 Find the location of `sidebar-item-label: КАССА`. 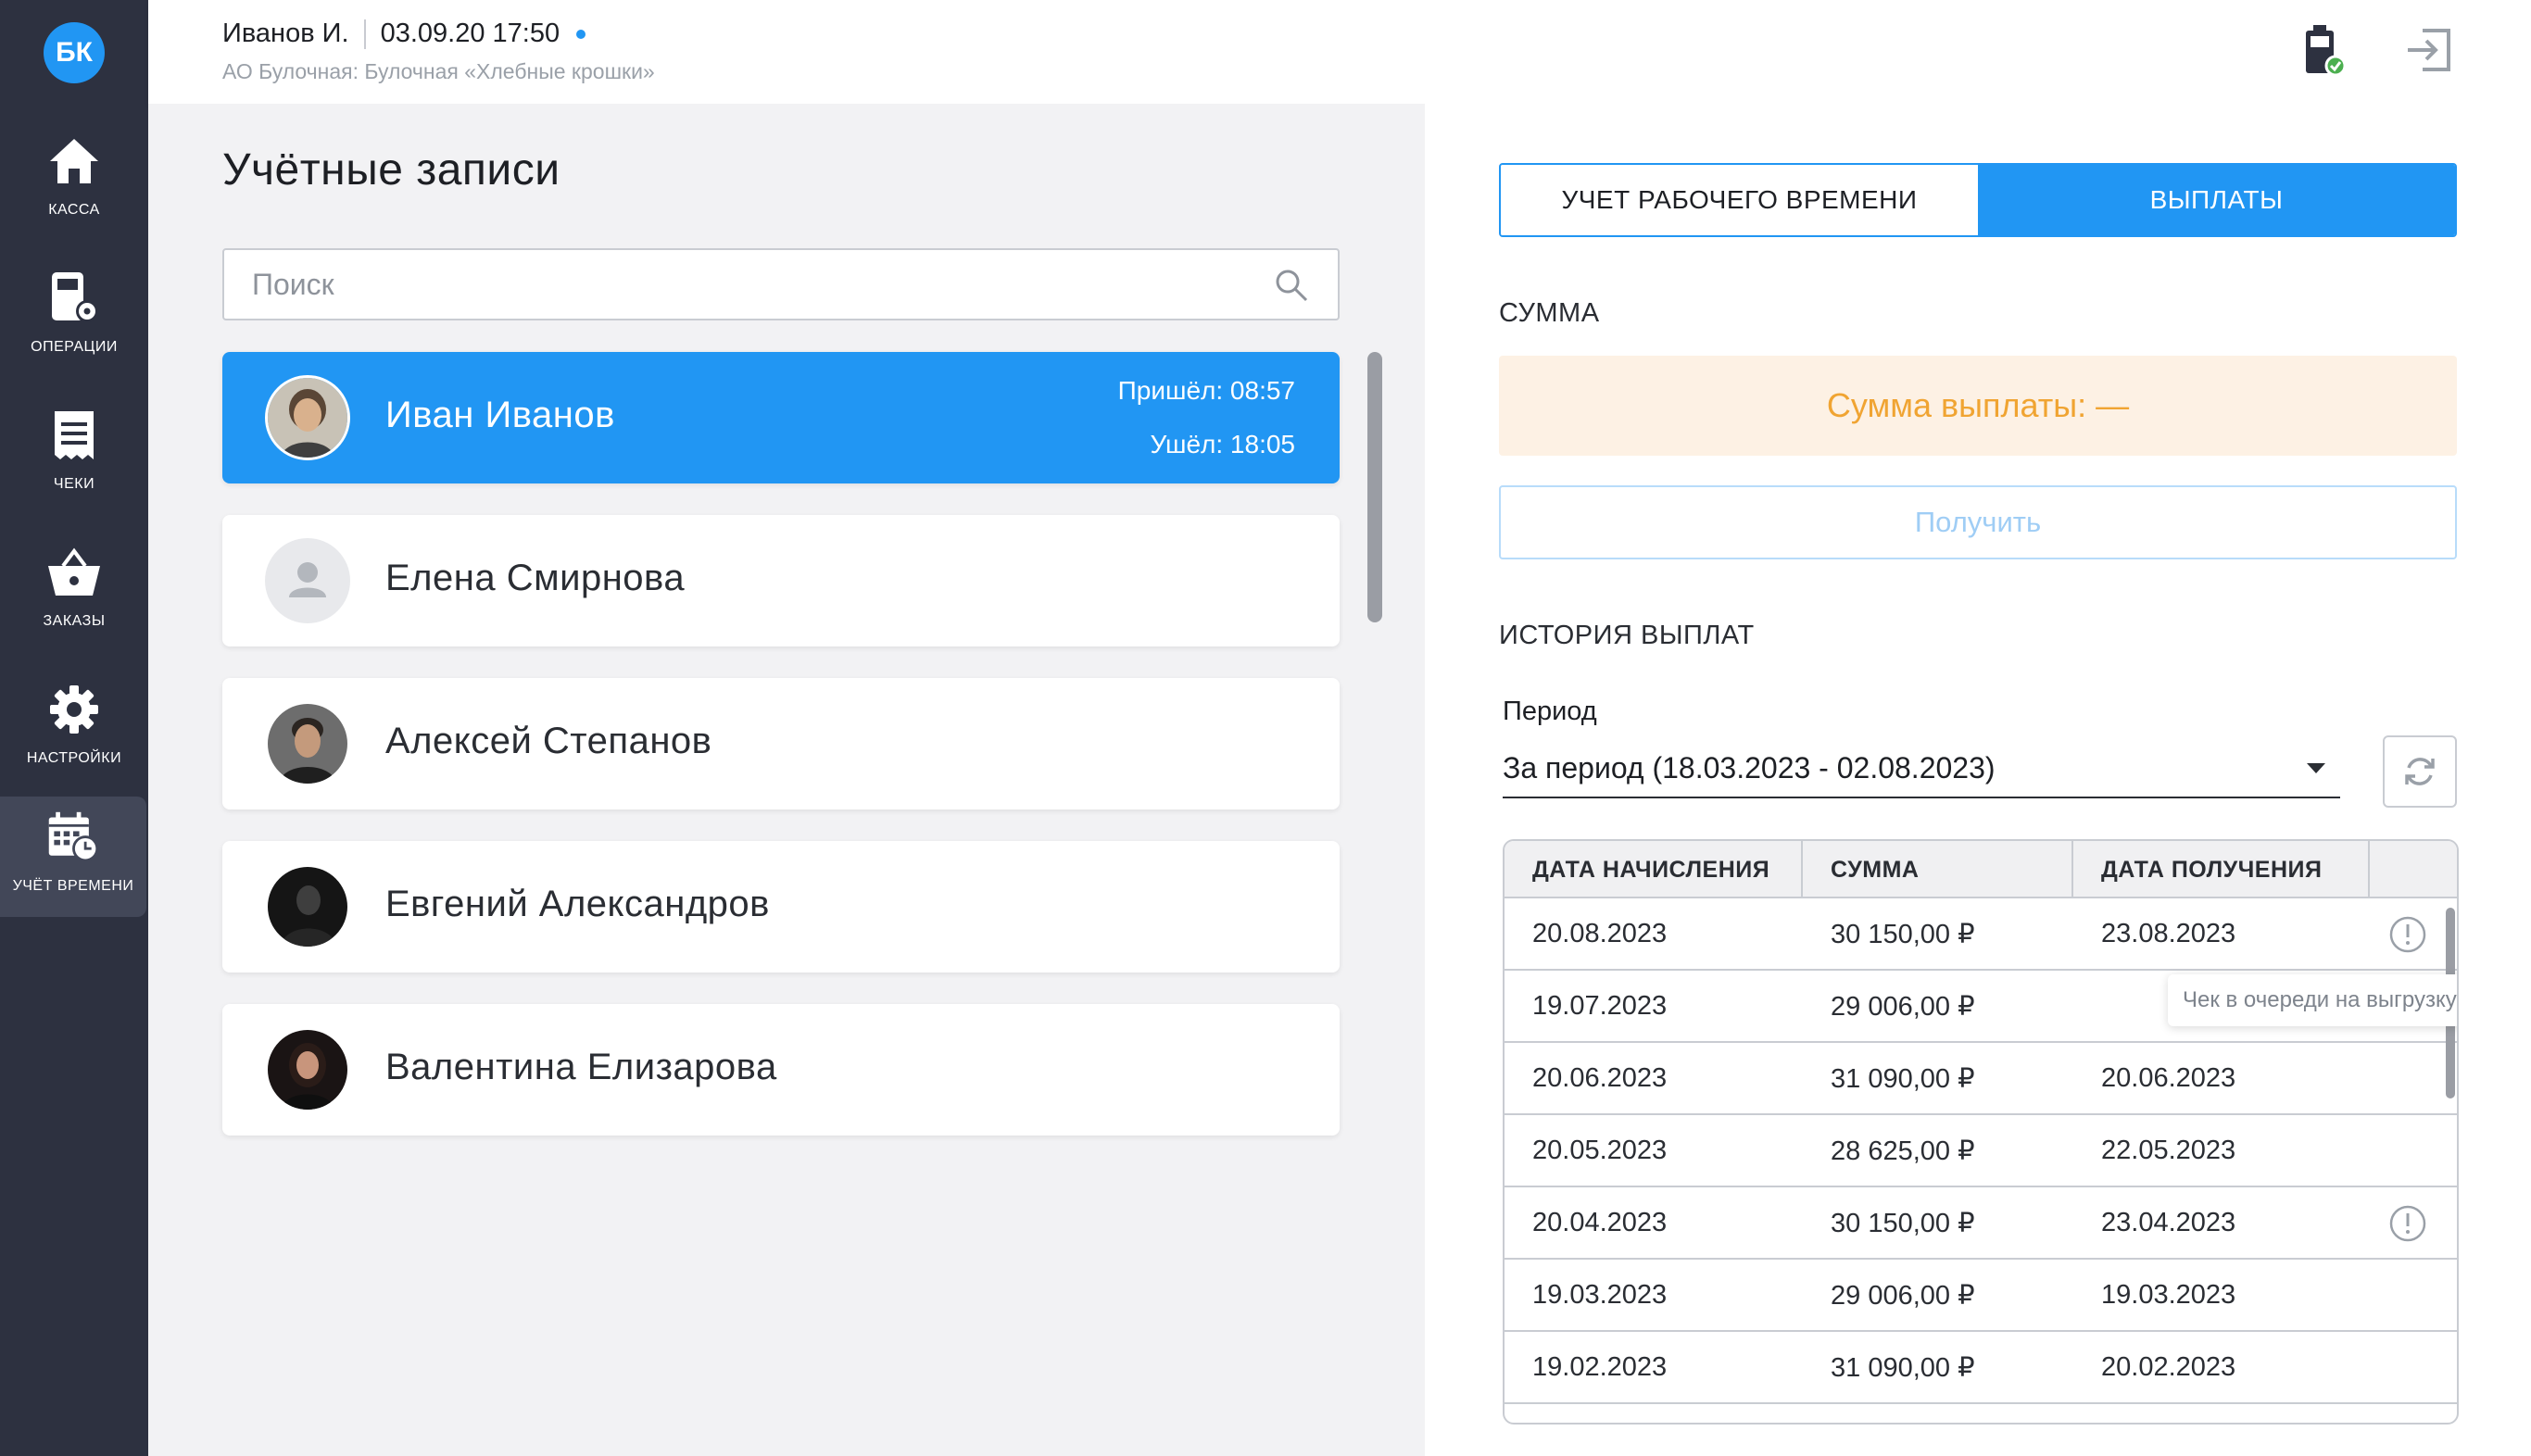

sidebar-item-label: КАССА is located at coordinates (74, 210).